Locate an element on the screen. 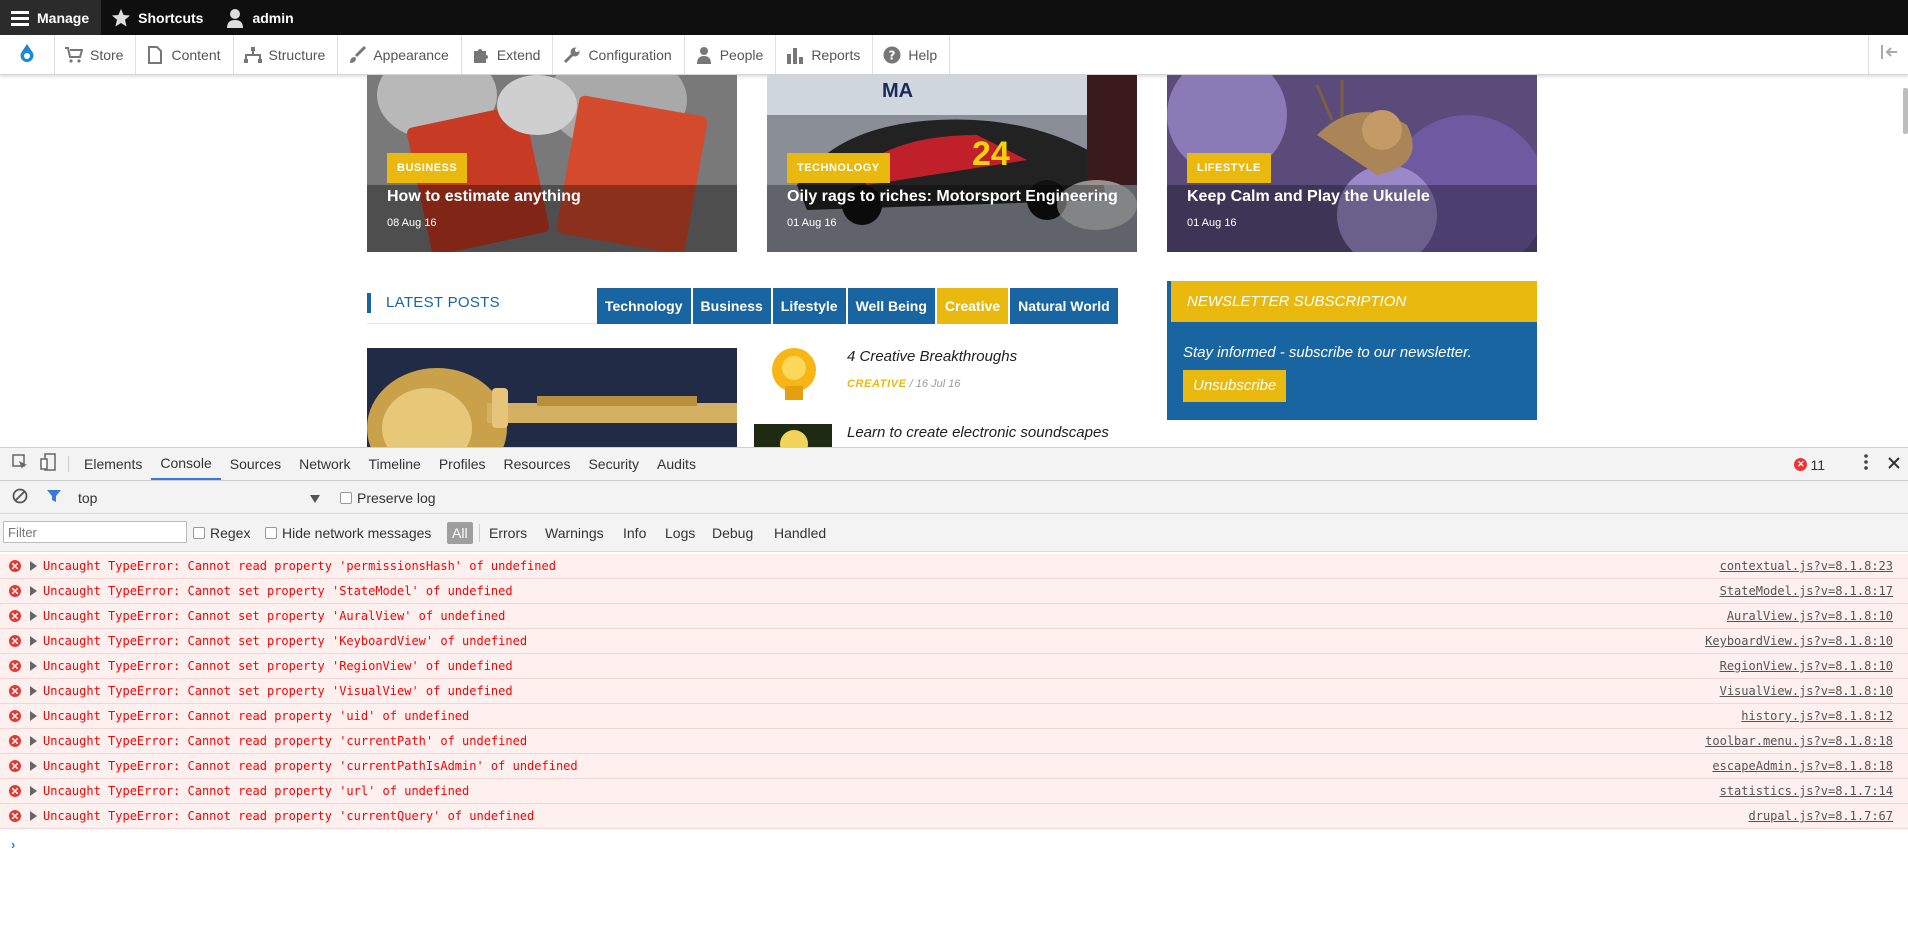 This screenshot has width=1908, height=947. filter-input is located at coordinates (95, 532).